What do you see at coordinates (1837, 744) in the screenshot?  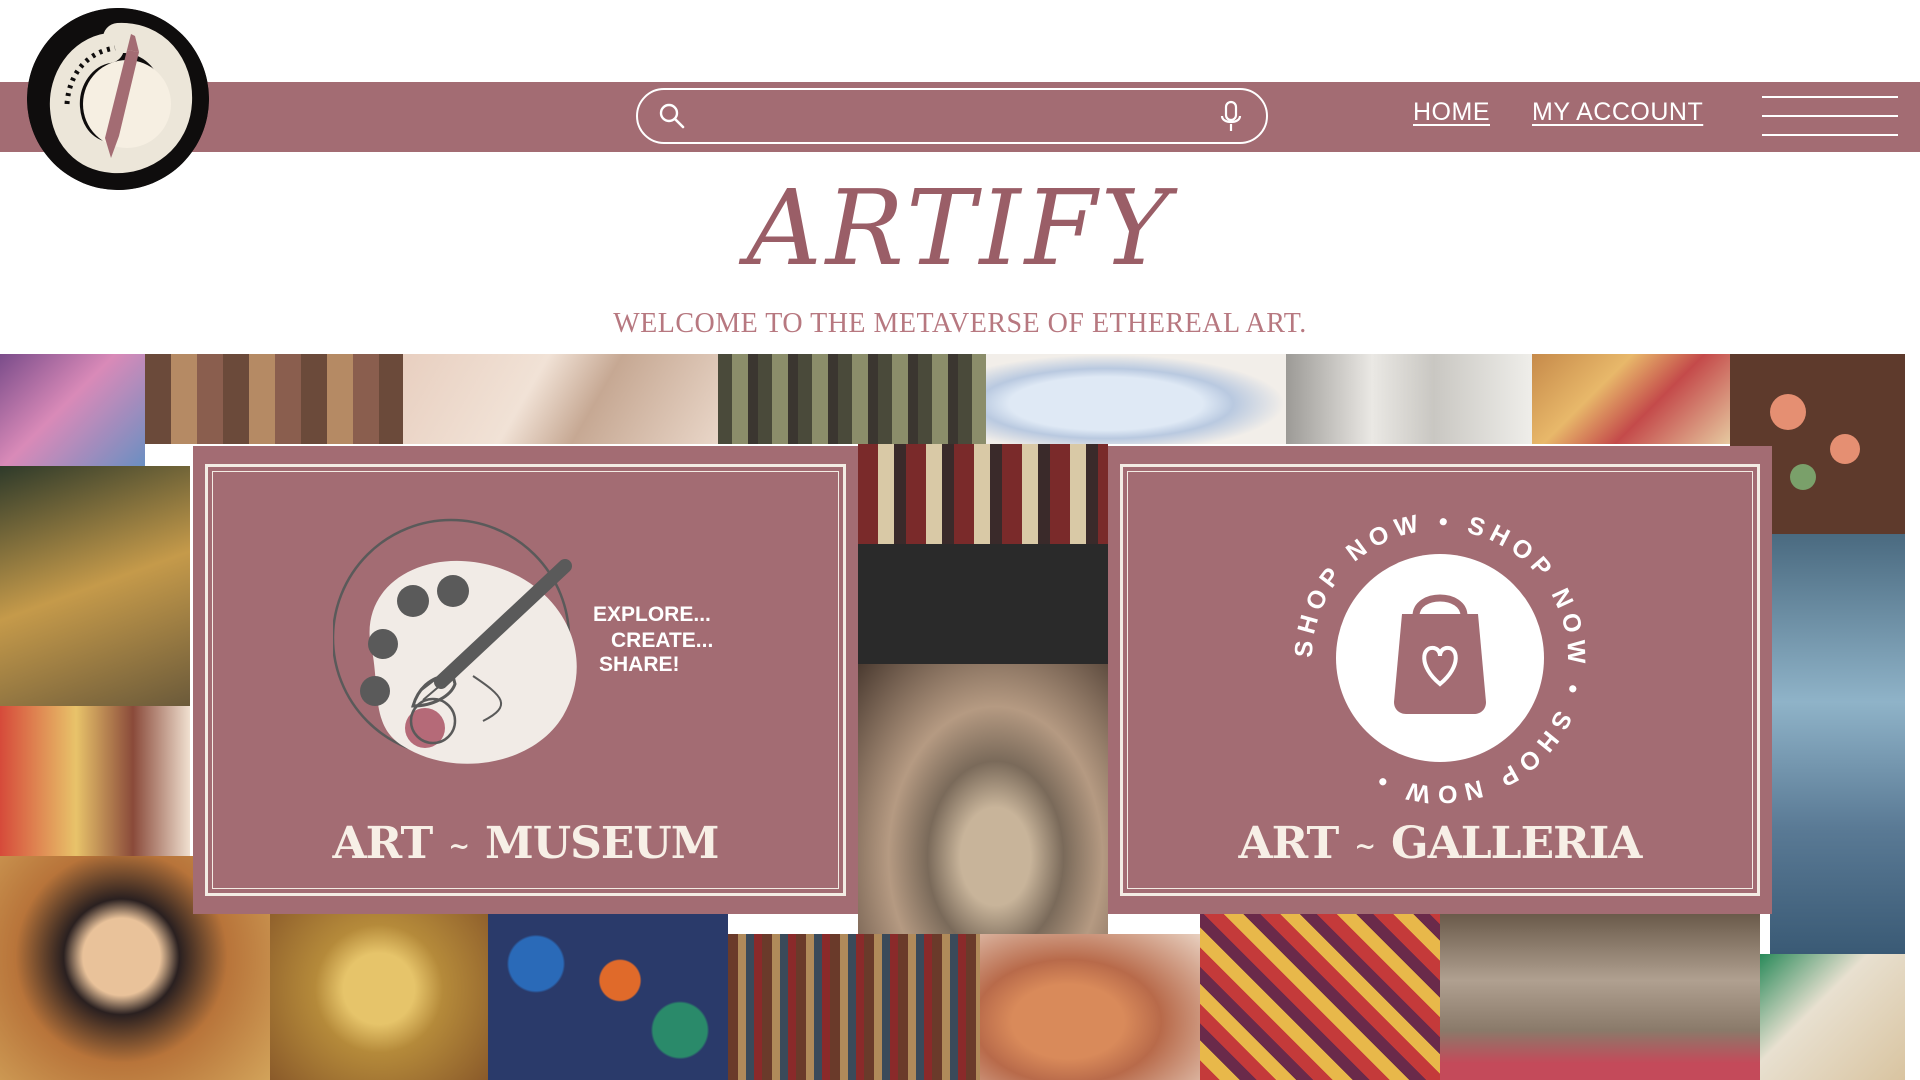 I see `collage-tile-denim` at bounding box center [1837, 744].